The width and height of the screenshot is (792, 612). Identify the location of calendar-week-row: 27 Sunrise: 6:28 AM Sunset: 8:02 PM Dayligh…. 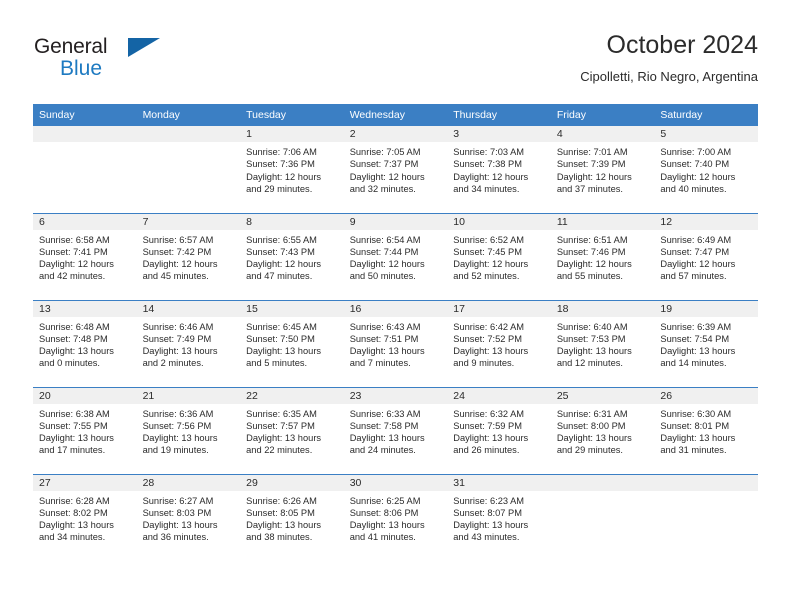
(395, 517).